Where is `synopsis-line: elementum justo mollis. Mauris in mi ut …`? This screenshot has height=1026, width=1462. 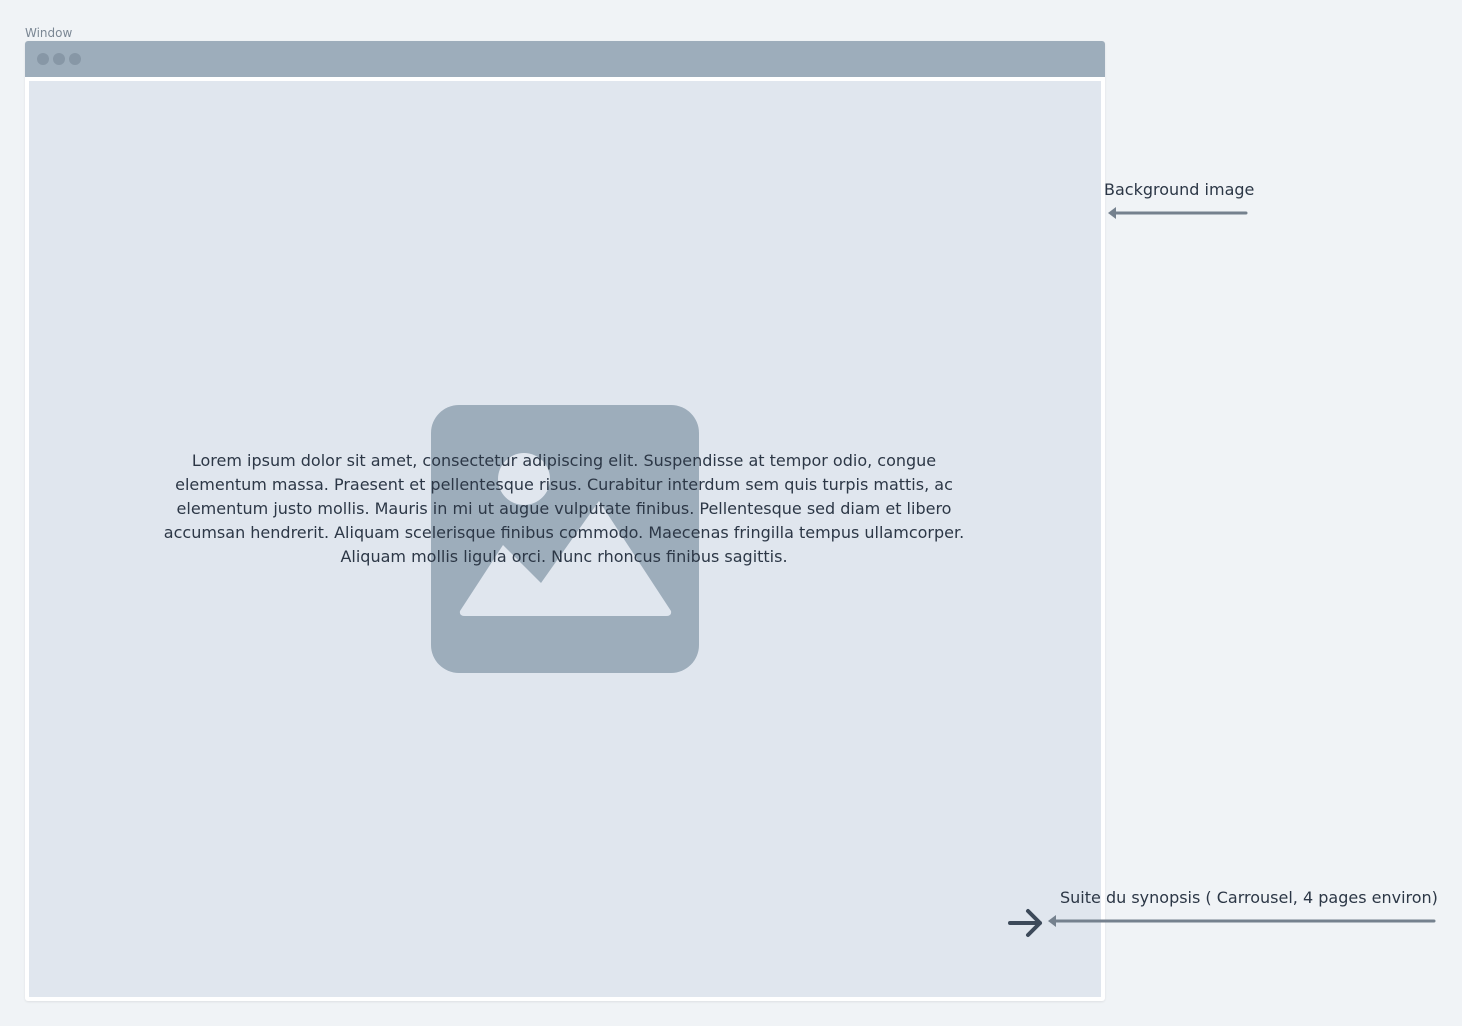 synopsis-line: elementum justo mollis. Mauris in mi ut … is located at coordinates (564, 508).